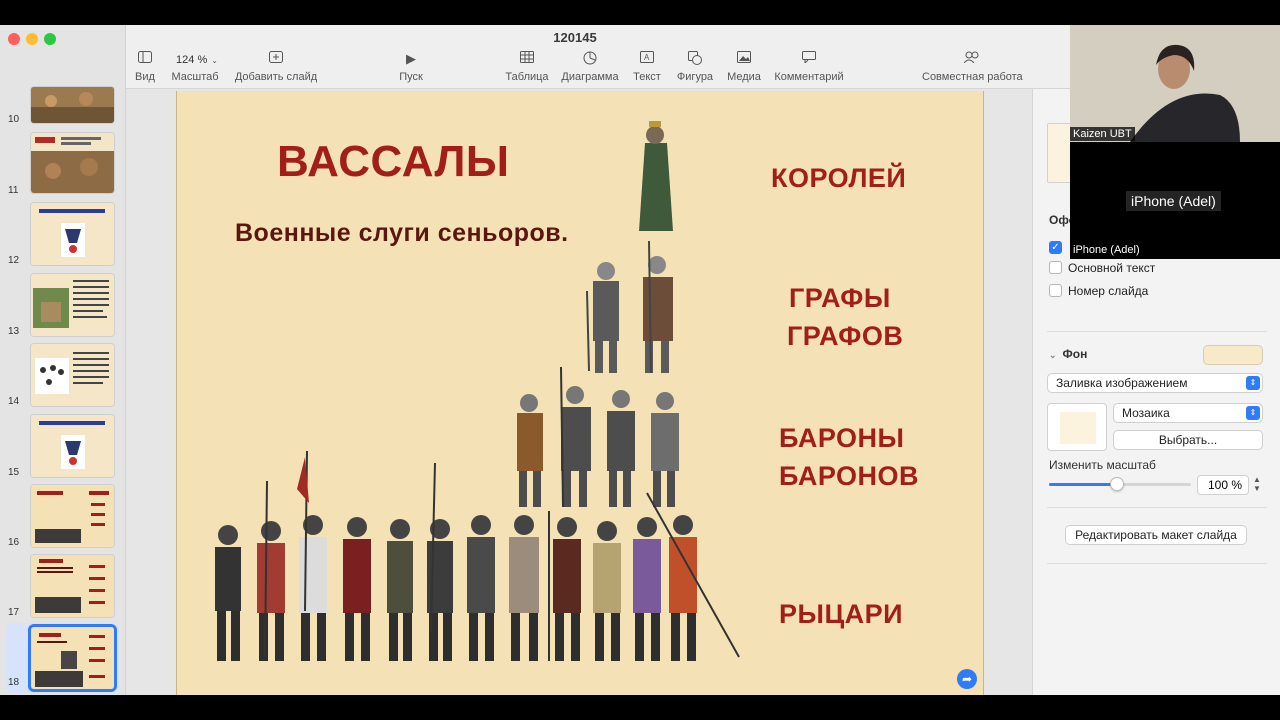  What do you see at coordinates (1156, 535) in the screenshot?
I see `edit-slide-layout-button: Редактировать макет слайда` at bounding box center [1156, 535].